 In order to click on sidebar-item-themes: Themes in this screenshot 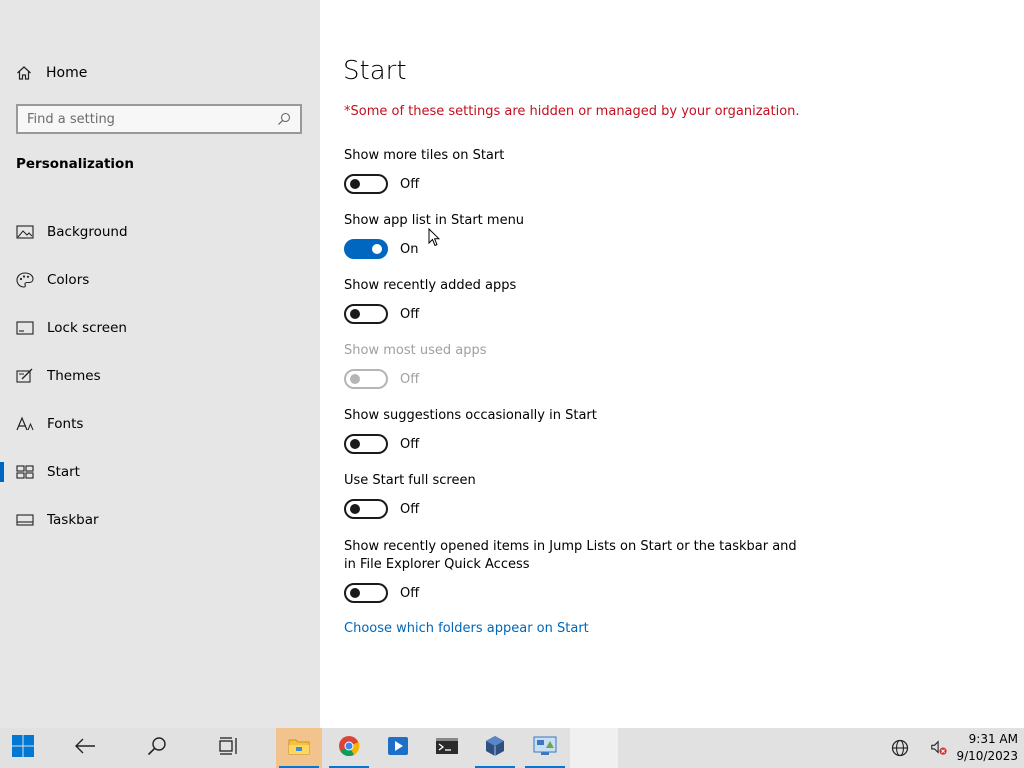, I will do `click(160, 376)`.